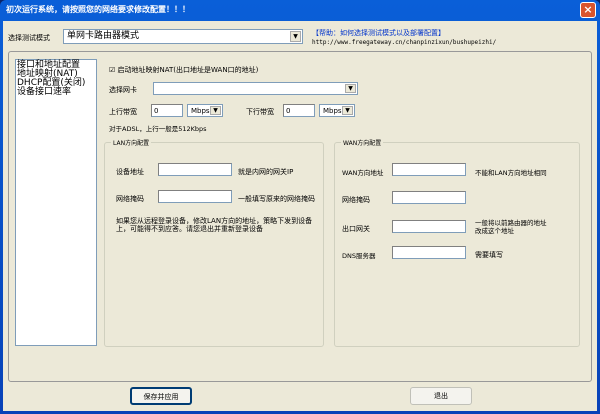 The width and height of the screenshot is (600, 414). What do you see at coordinates (356, 229) in the screenshot?
I see `wan-gw-label: 出口网关` at bounding box center [356, 229].